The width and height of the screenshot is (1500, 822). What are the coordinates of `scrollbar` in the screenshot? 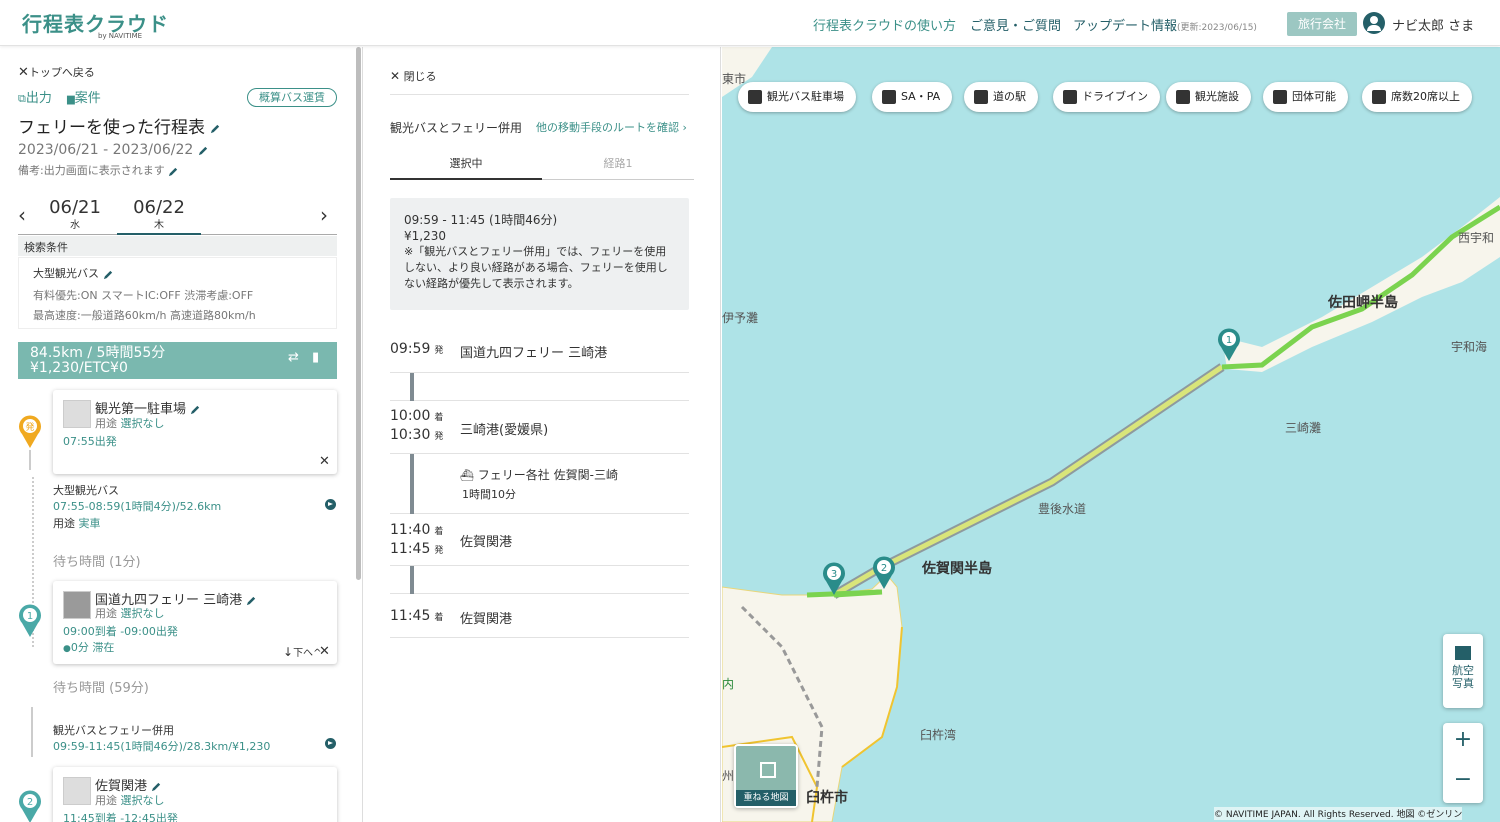 It's located at (358, 313).